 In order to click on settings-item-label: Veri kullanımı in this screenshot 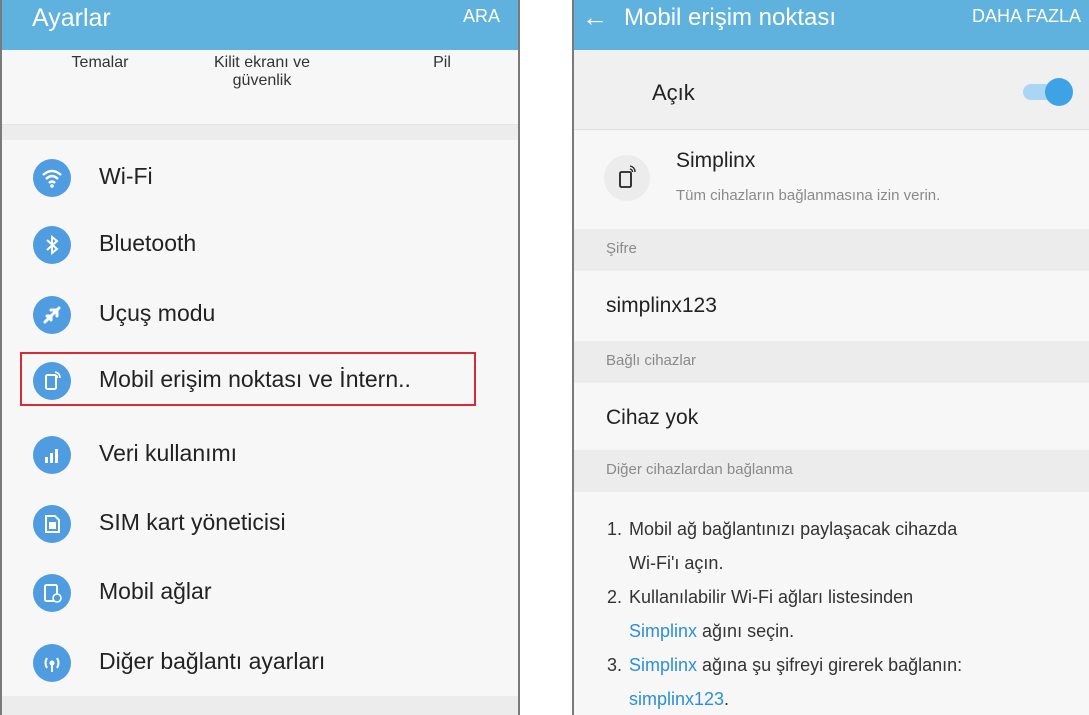, I will do `click(168, 453)`.